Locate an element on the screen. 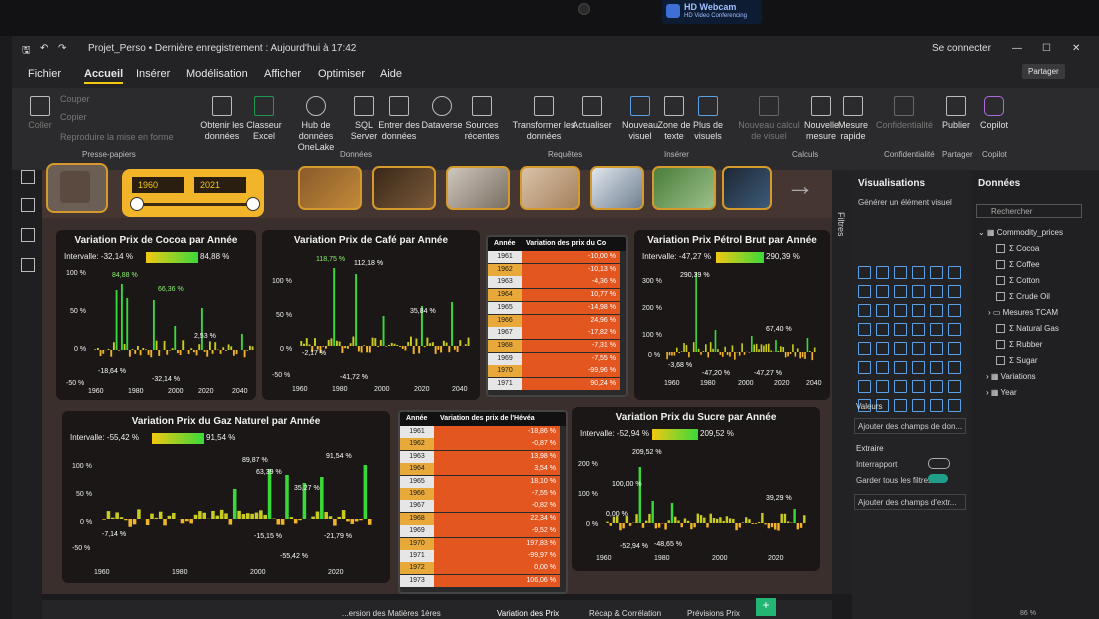 This screenshot has width=1099, height=619. table-row: 1970 -99,96 % is located at coordinates (557, 371).